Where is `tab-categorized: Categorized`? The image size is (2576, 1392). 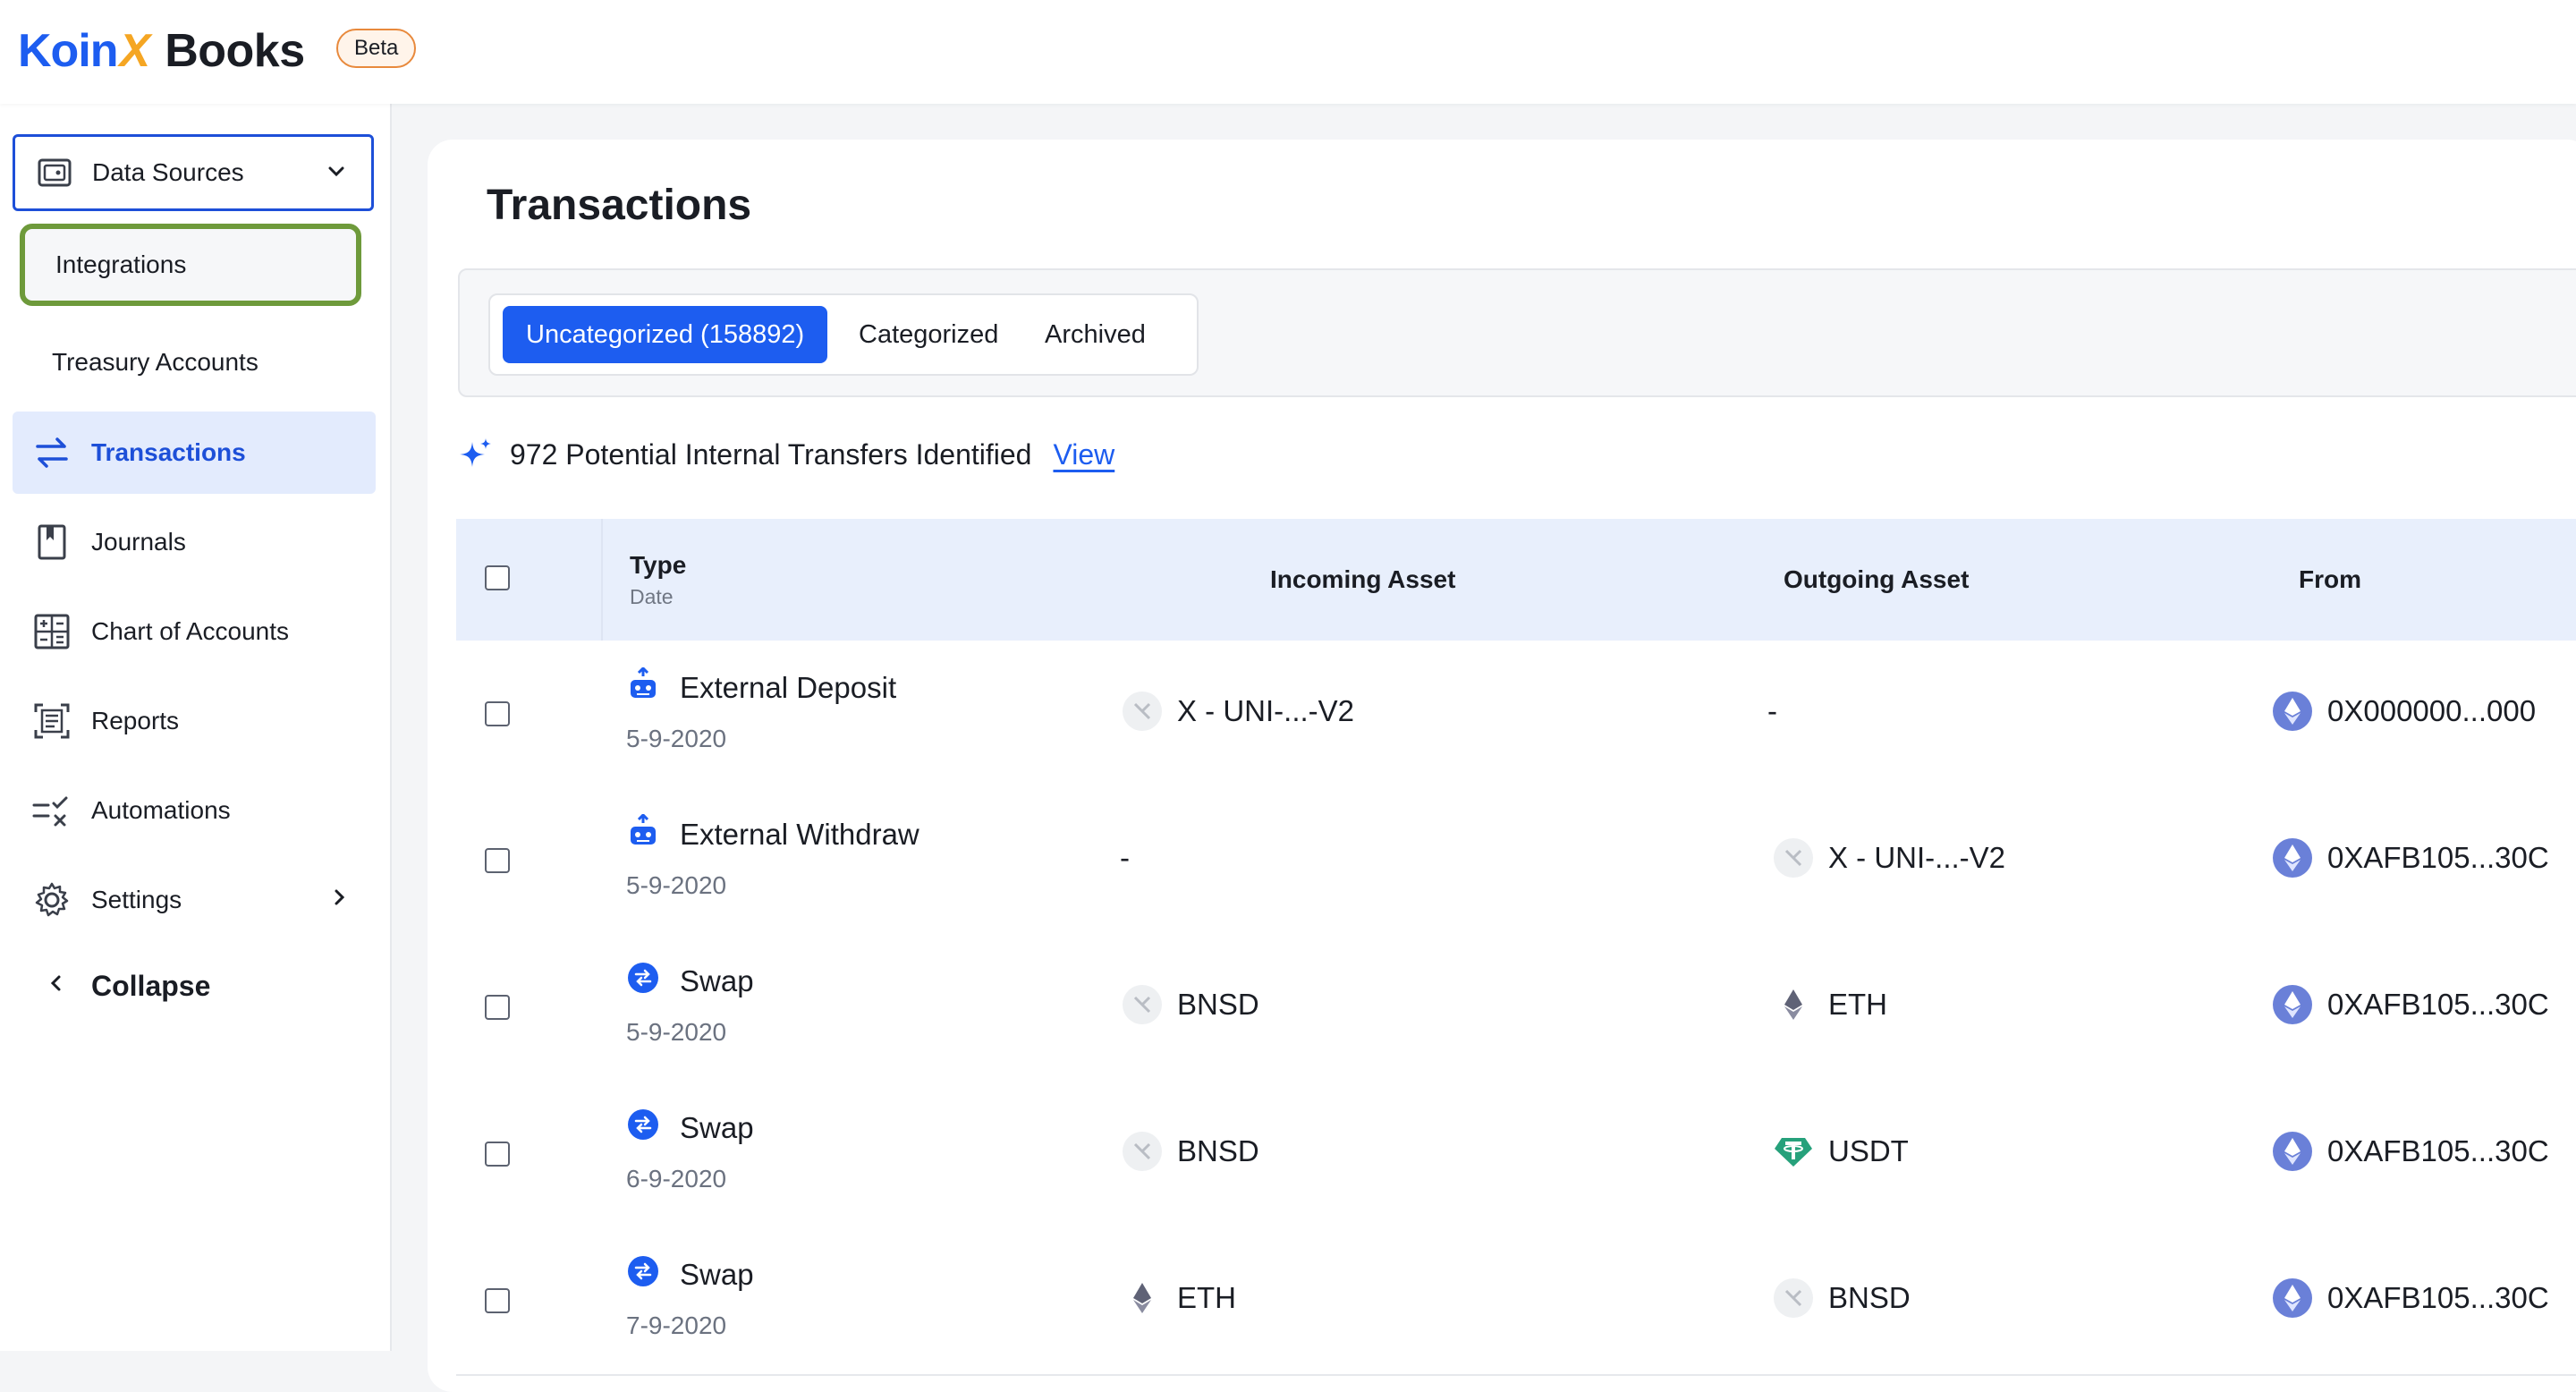 tab-categorized: Categorized is located at coordinates (928, 334).